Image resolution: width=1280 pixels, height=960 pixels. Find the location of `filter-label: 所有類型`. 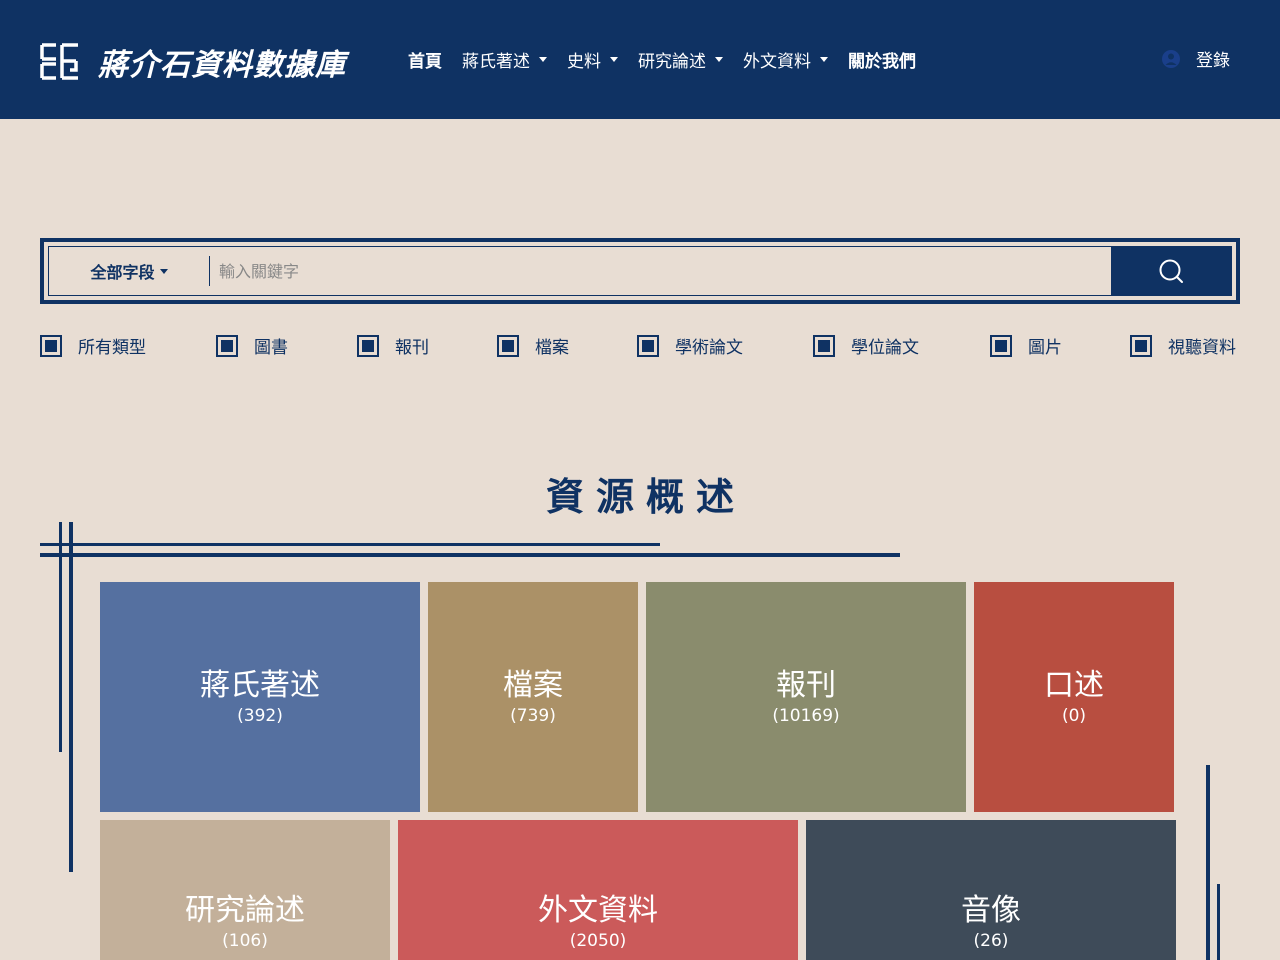

filter-label: 所有類型 is located at coordinates (112, 348).